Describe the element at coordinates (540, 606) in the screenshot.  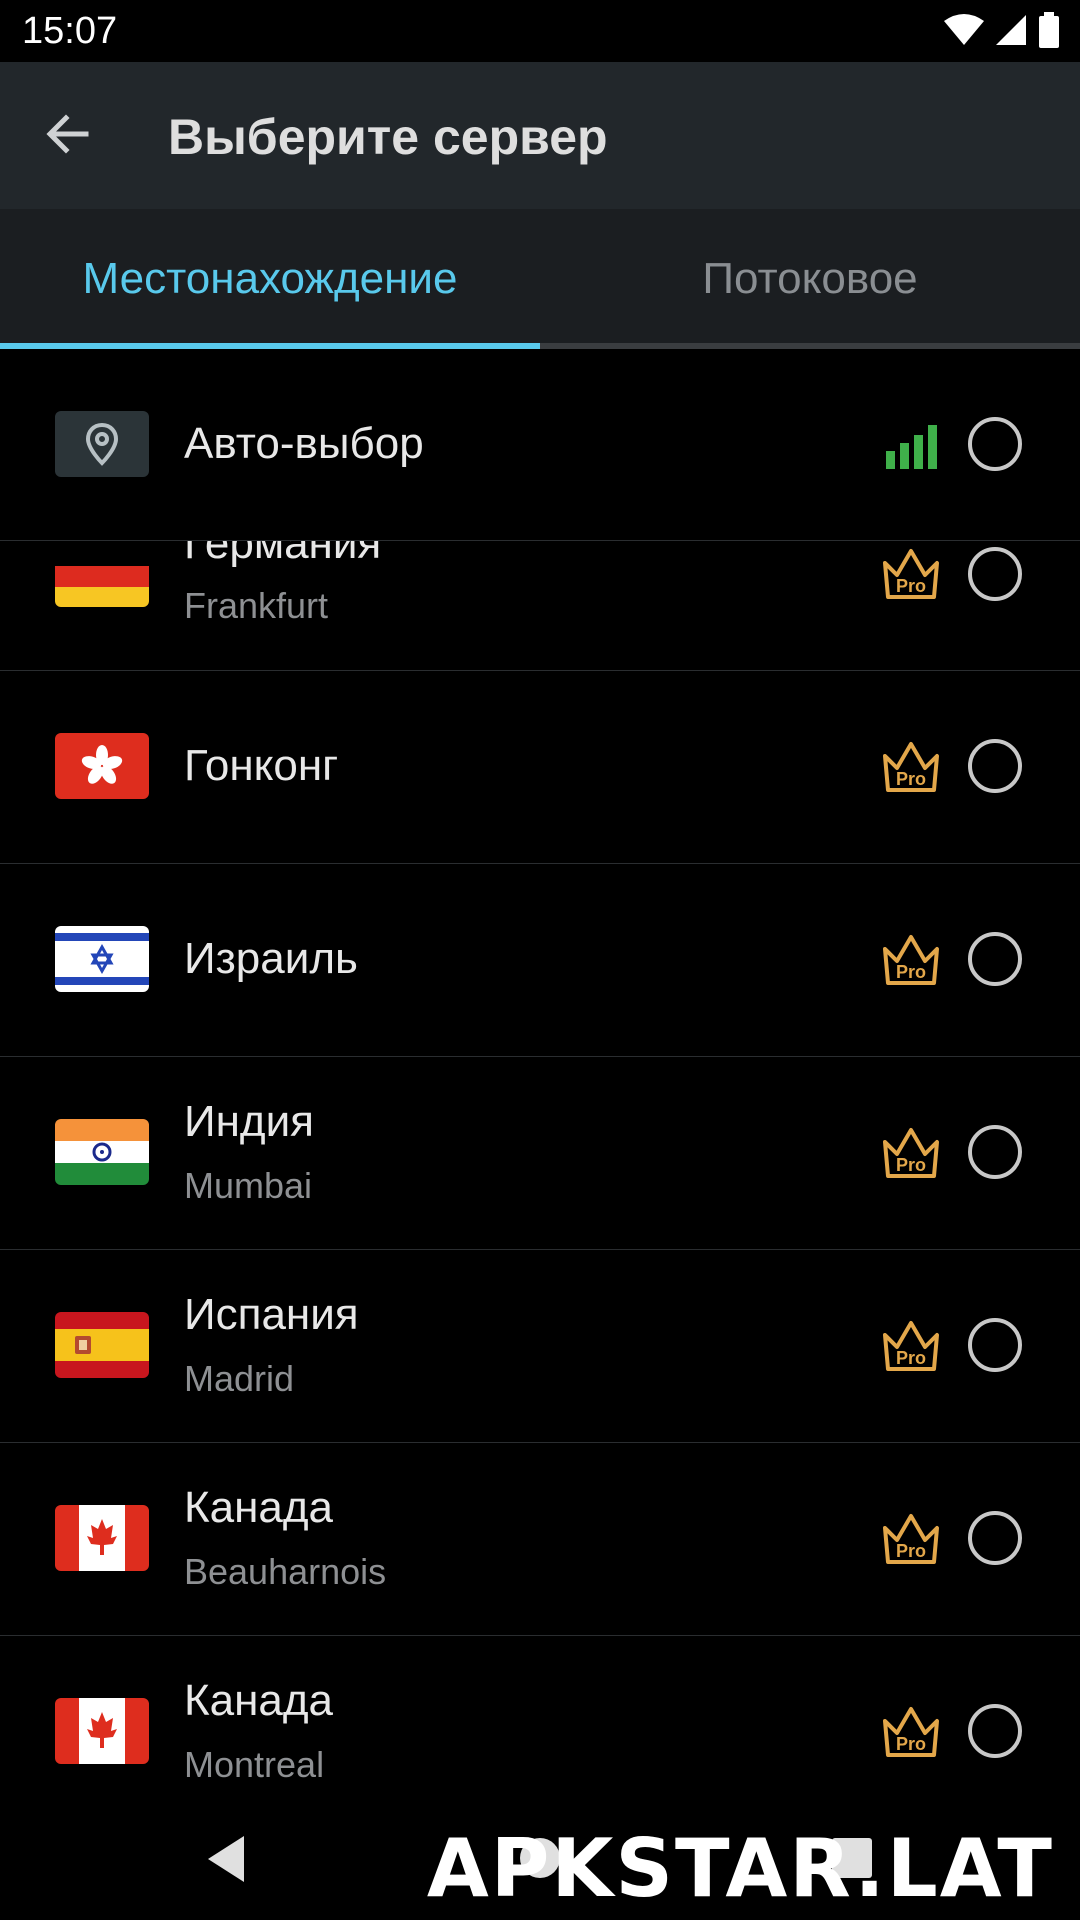
I see `server-row-germany: Германия Frankfurt Pro` at that location.